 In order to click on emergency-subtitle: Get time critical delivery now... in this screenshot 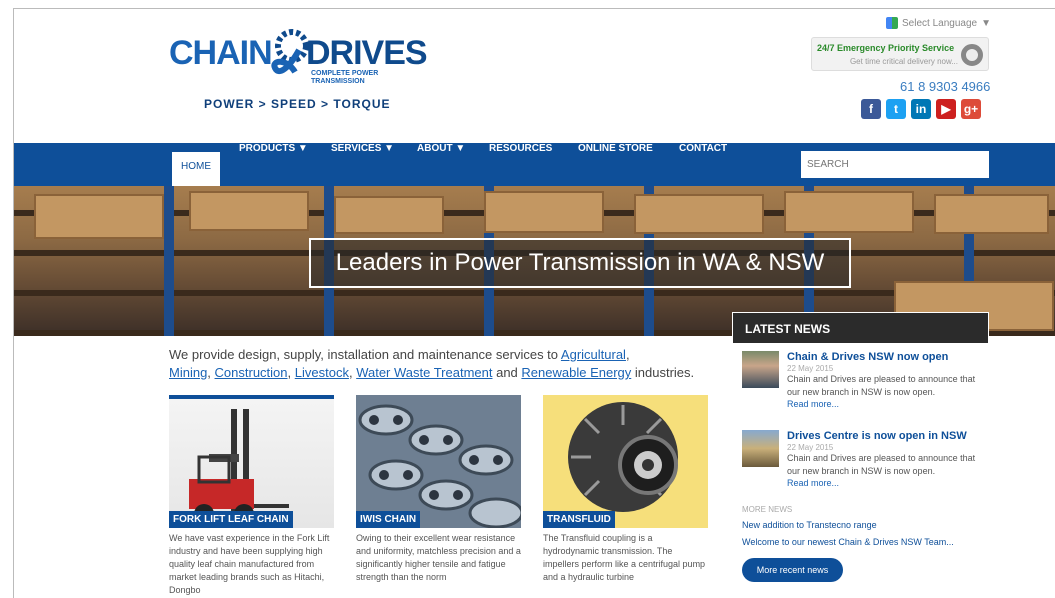, I will do `click(903, 61)`.